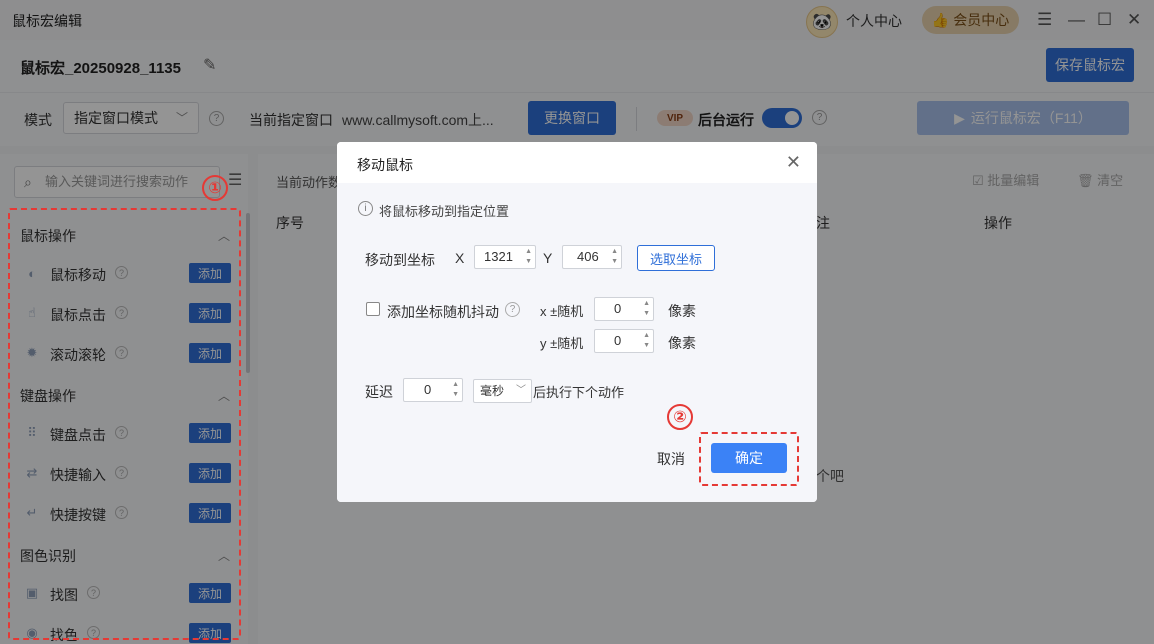  Describe the element at coordinates (680, 417) in the screenshot. I see `annotation-badge-2: ②` at that location.